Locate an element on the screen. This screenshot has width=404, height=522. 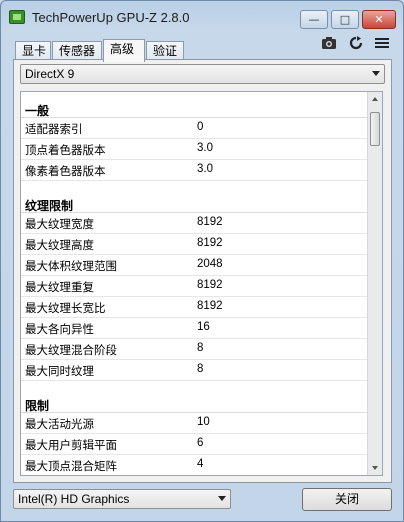
close-icon: ✕ is located at coordinates (379, 19).